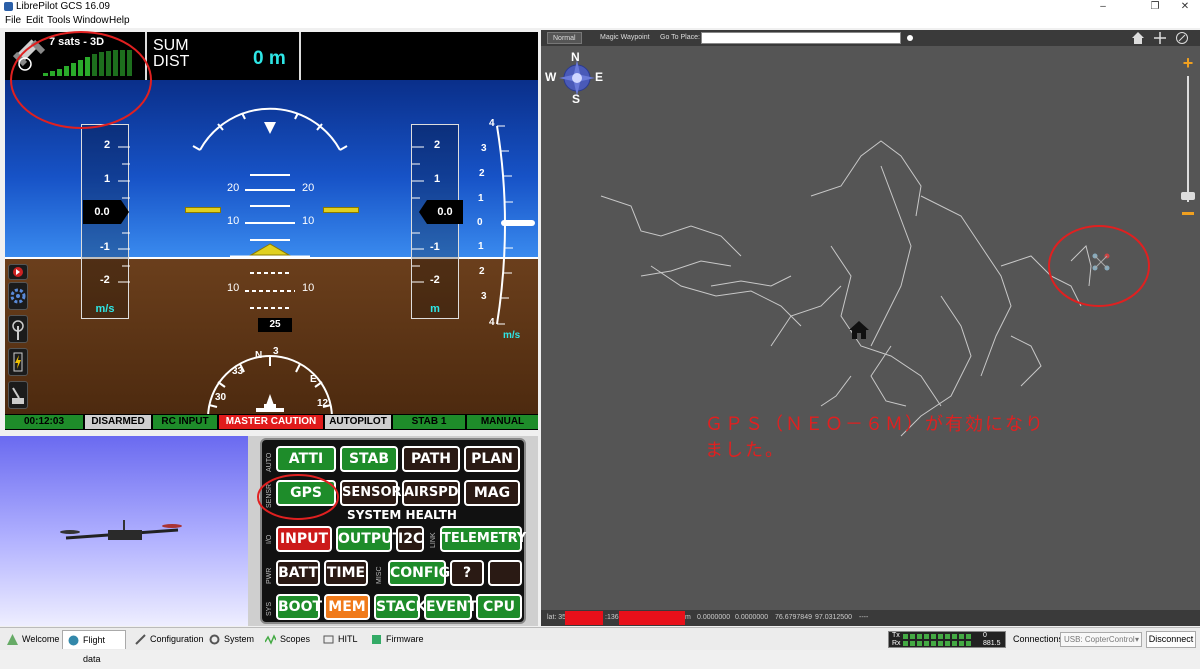 Image resolution: width=1200 pixels, height=669 pixels. What do you see at coordinates (341, 210) in the screenshot?
I see `wing-marker-right` at bounding box center [341, 210].